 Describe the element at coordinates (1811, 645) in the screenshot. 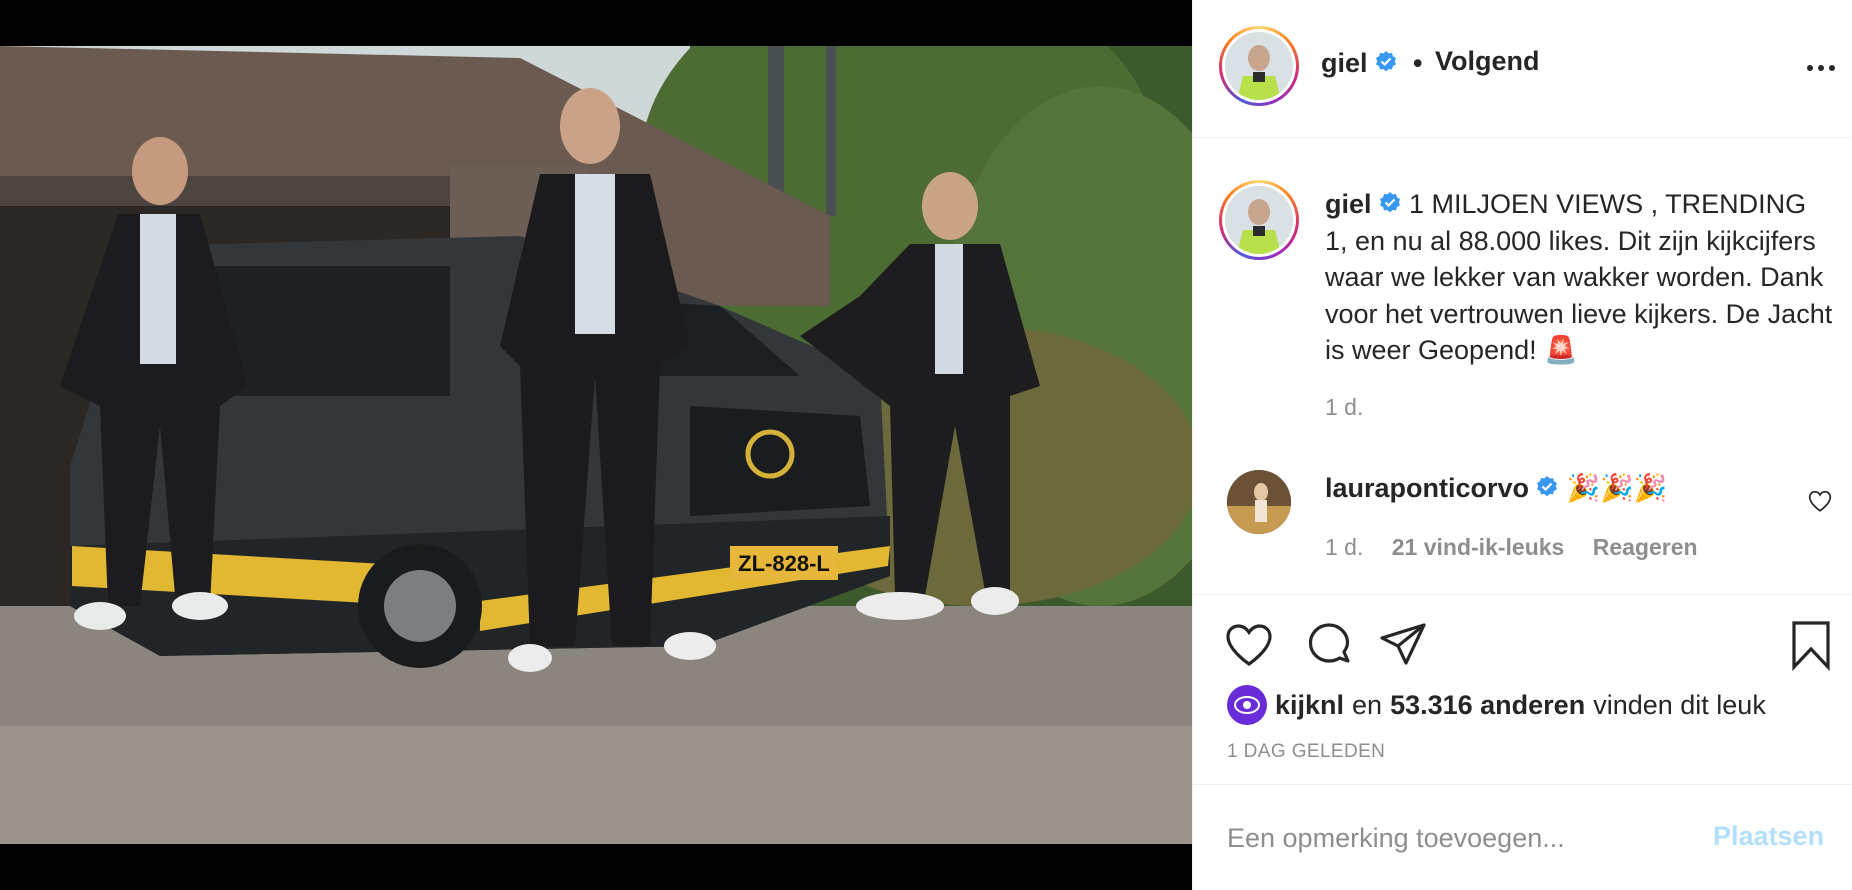

I see `save-bookmark-icon` at that location.